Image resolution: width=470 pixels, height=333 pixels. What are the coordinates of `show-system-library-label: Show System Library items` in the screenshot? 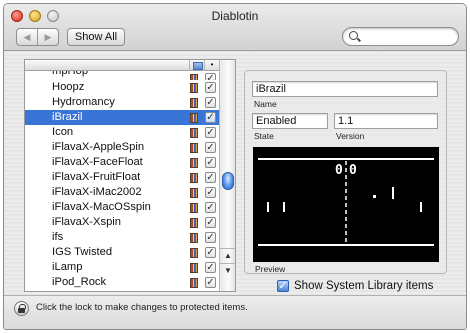 It's located at (364, 286).